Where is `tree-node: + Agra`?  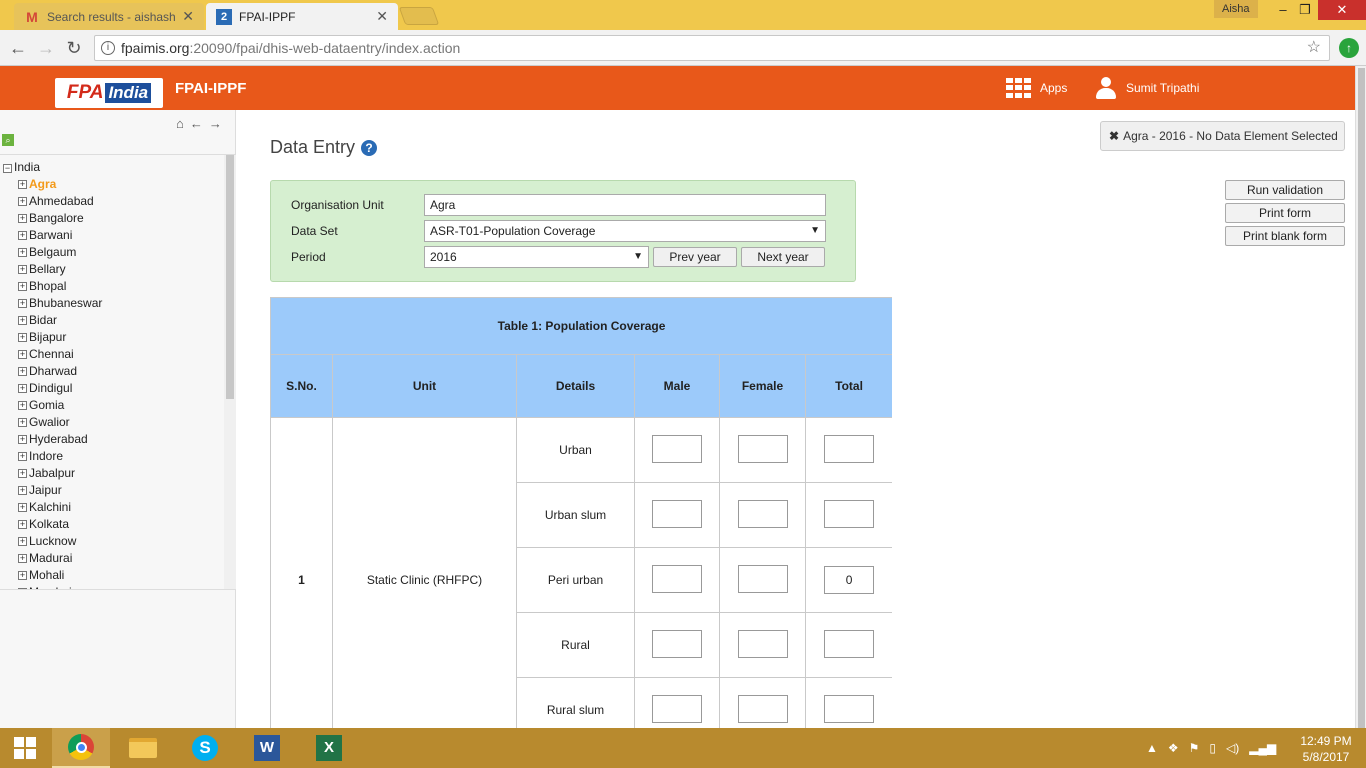
tree-node: + Agra is located at coordinates (60, 184).